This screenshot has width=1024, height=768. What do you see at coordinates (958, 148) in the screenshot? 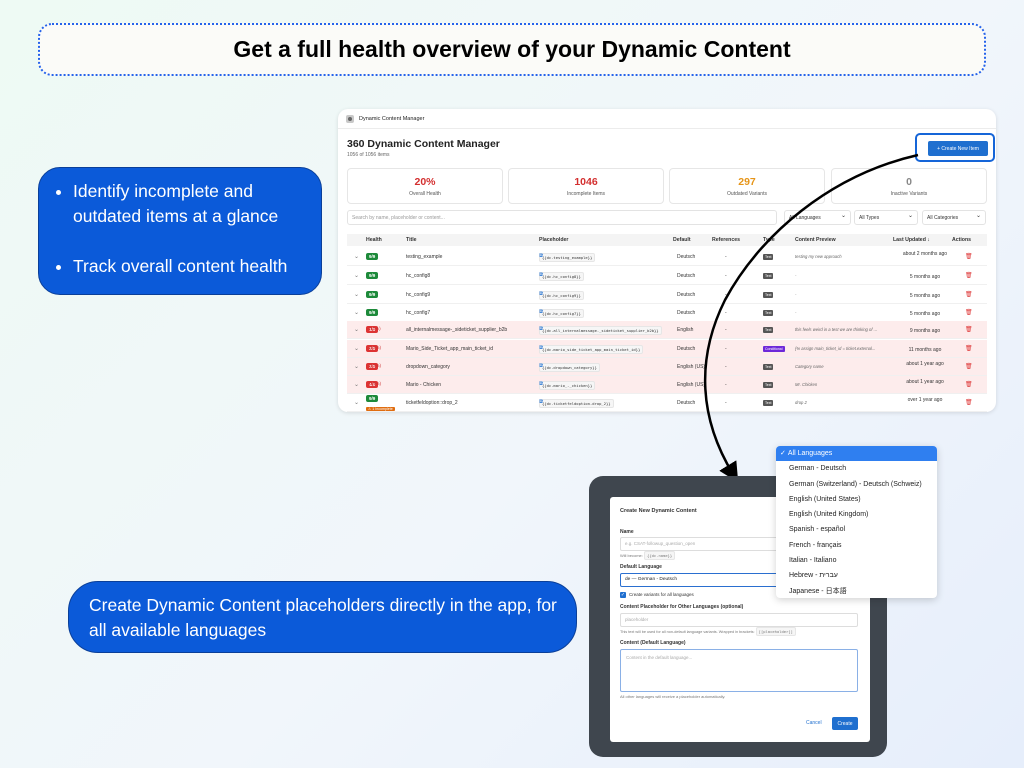
I see `create-new-item-button: + Create New Item` at bounding box center [958, 148].